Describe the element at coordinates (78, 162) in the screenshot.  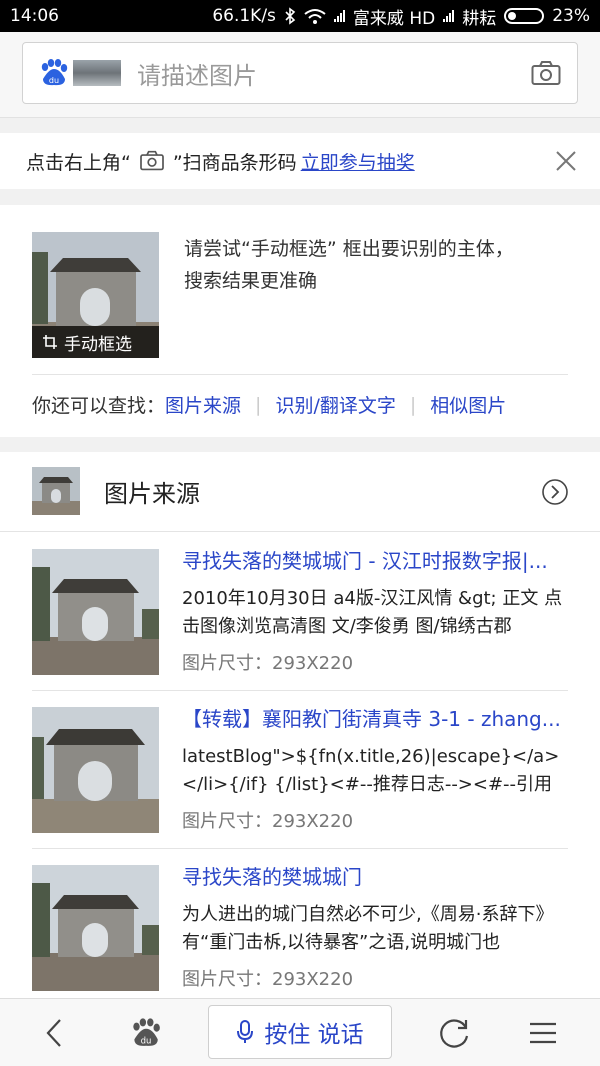
I see `promo-prefix: 点击右上角“` at that location.